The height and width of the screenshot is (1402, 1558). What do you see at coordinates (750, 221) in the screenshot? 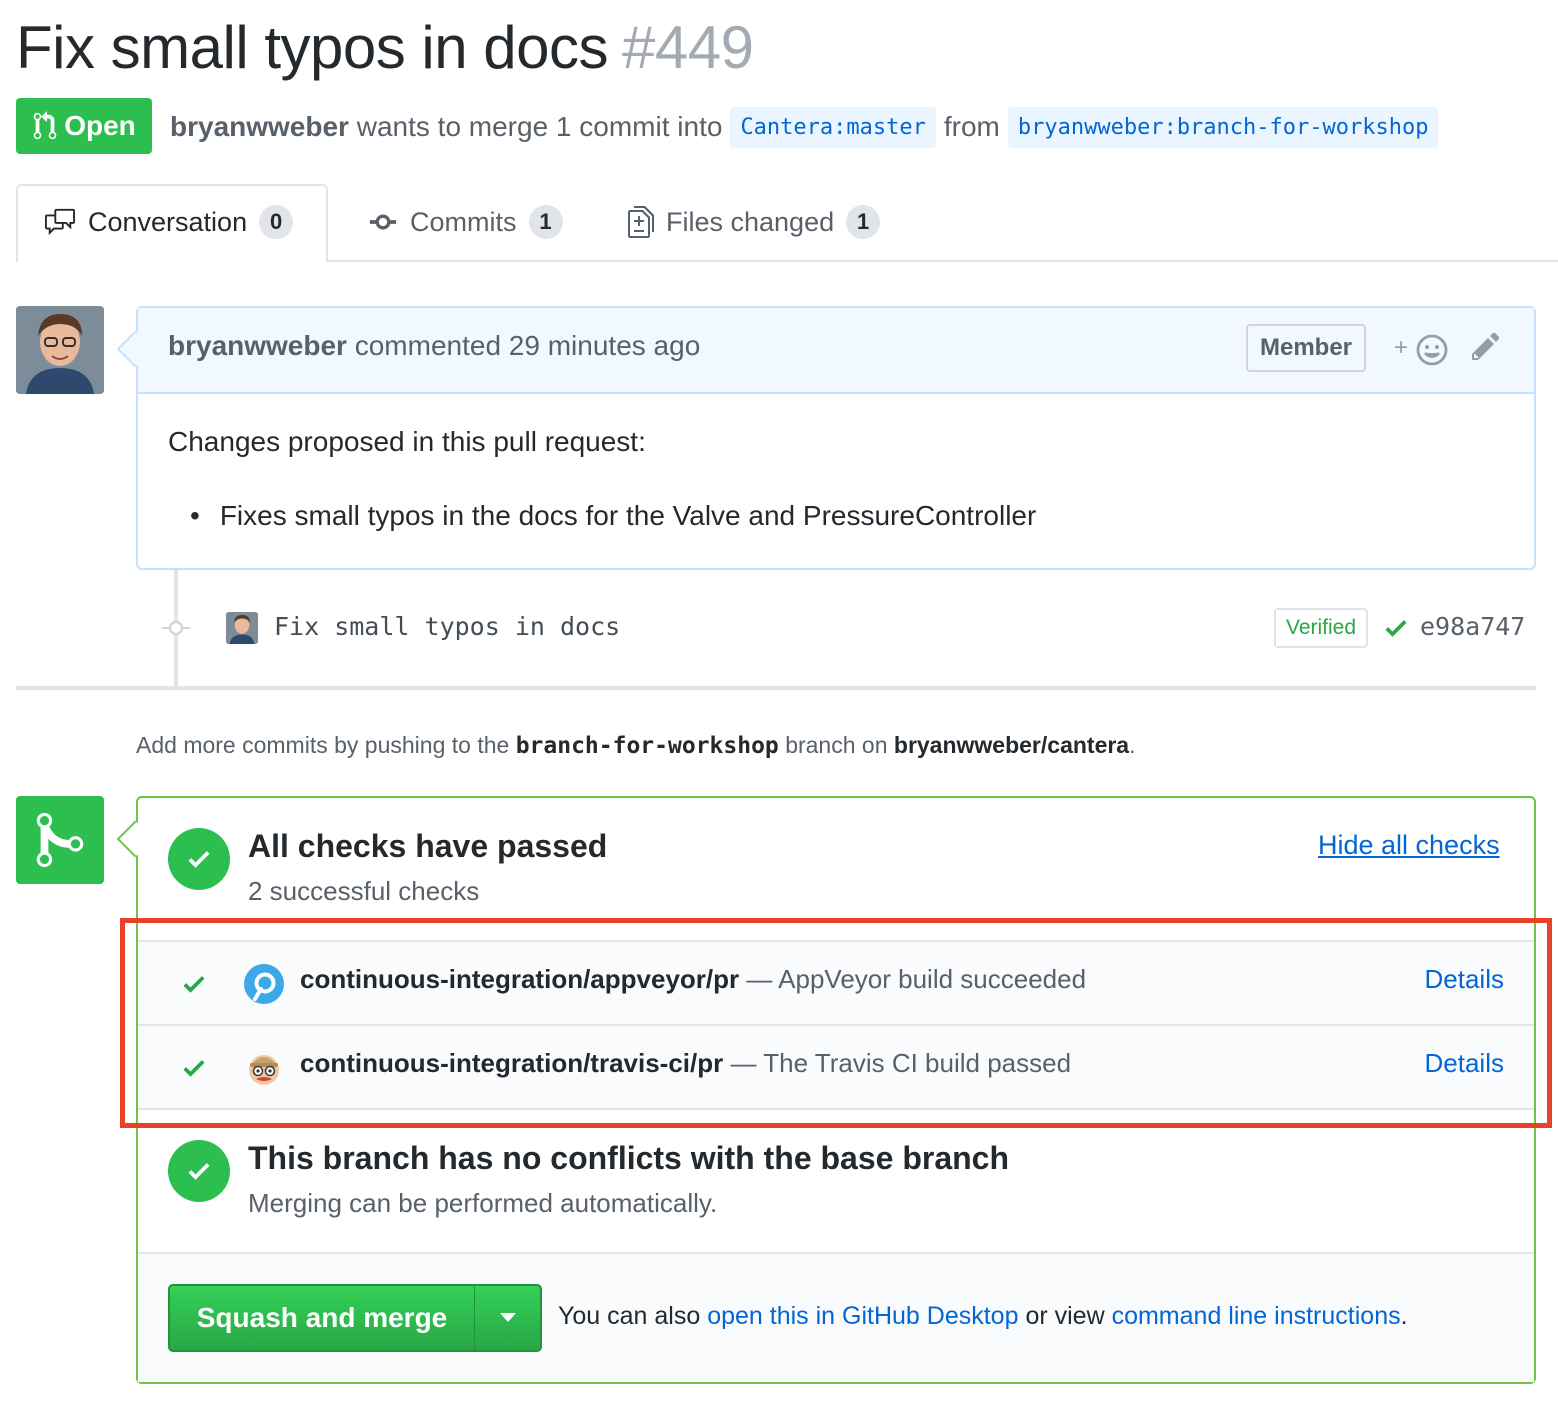
I see `tab-files-label: Files changed` at bounding box center [750, 221].